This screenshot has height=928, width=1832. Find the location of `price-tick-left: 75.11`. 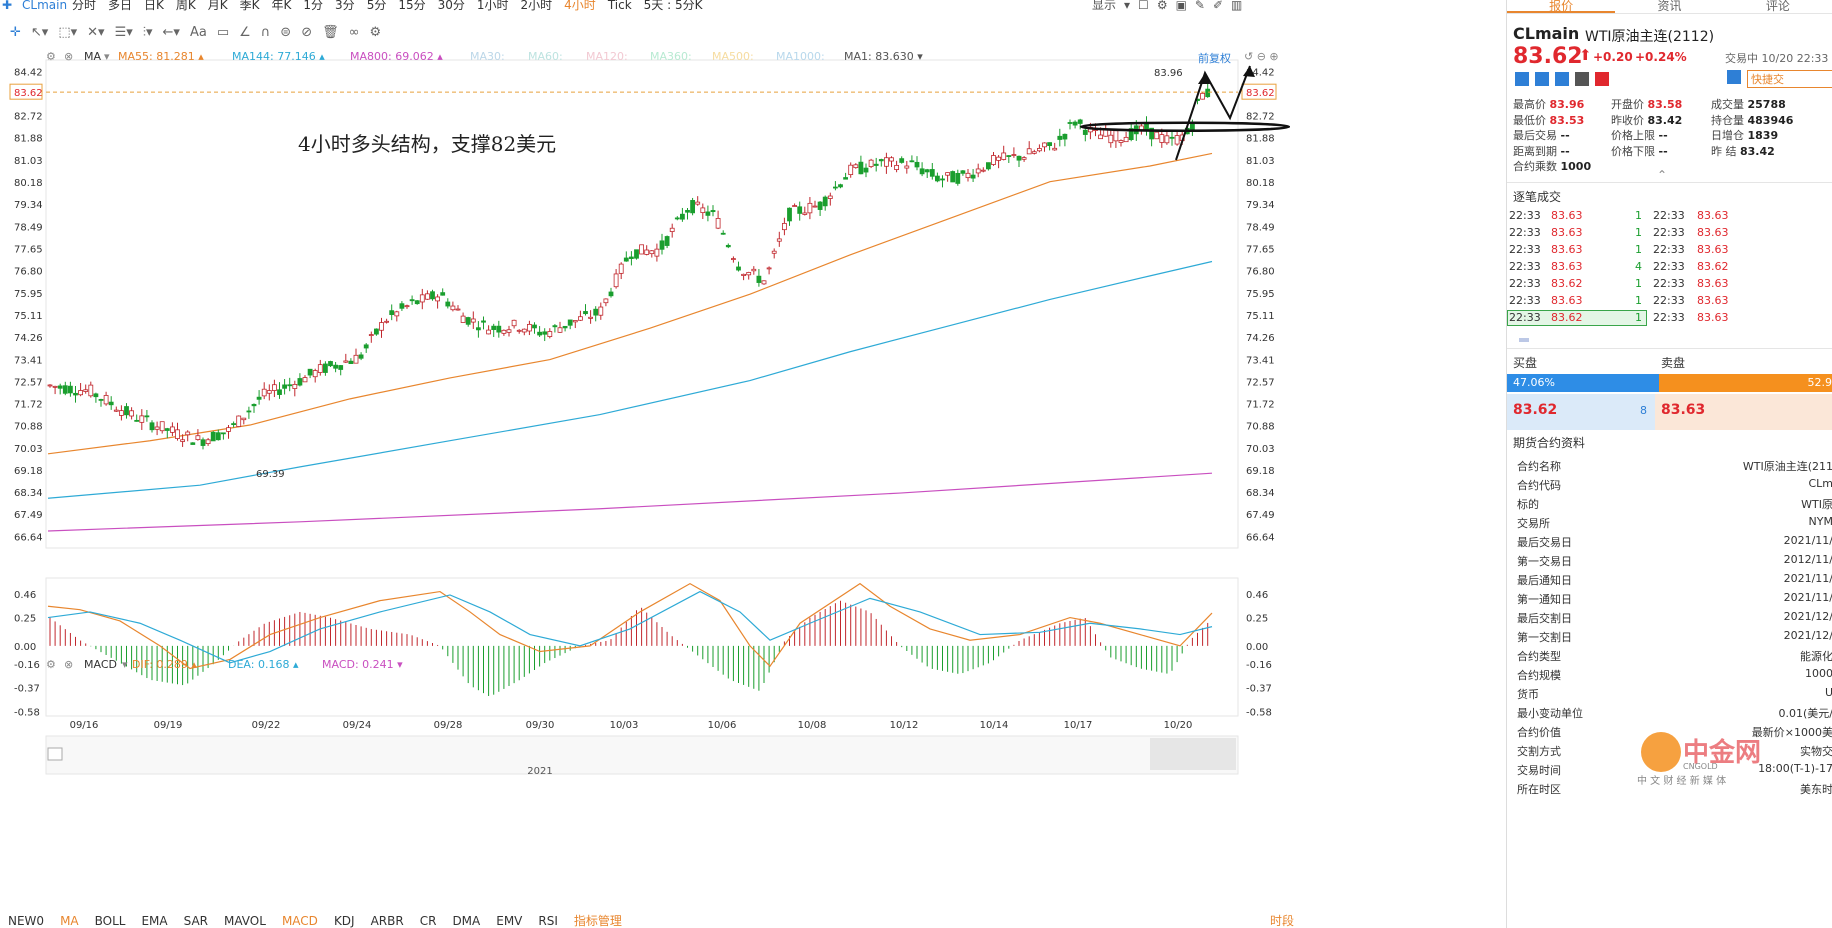

price-tick-left: 75.11 is located at coordinates (28, 316).